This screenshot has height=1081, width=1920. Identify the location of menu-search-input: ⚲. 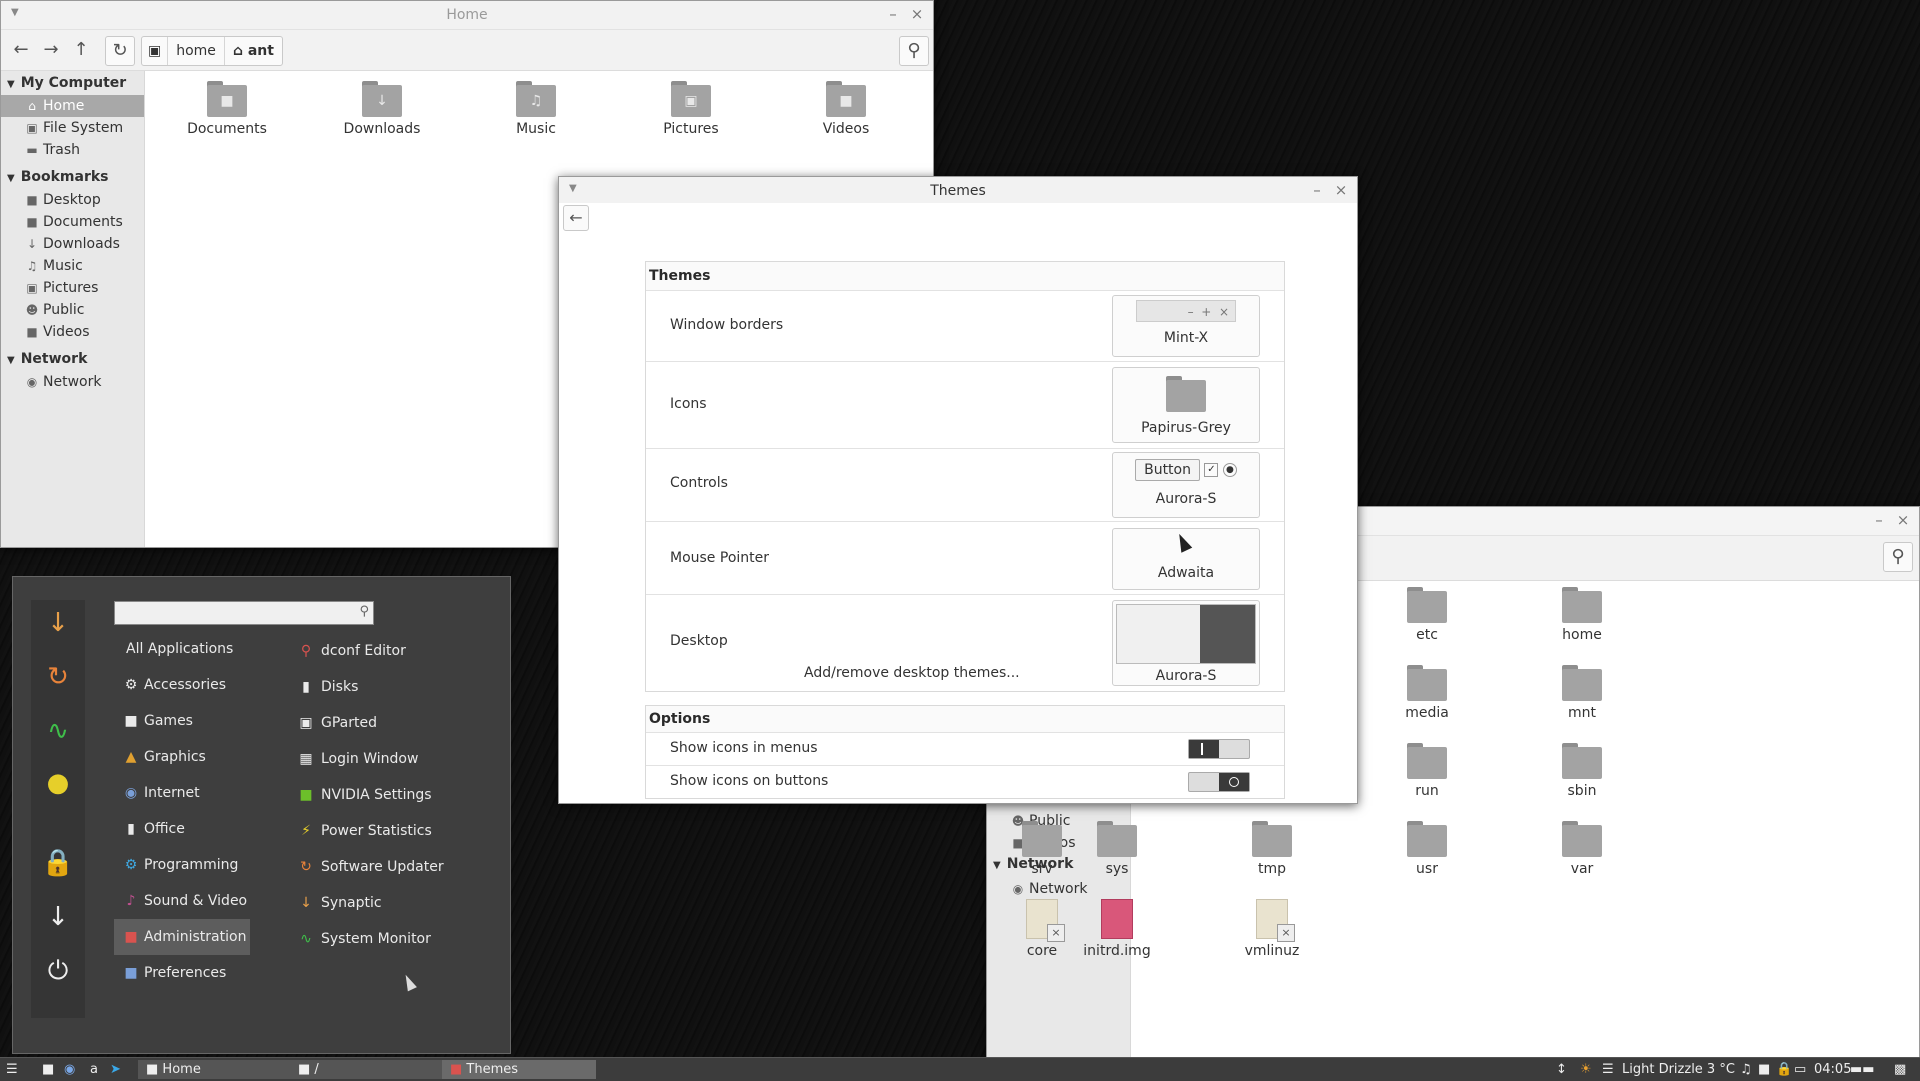
(244, 613).